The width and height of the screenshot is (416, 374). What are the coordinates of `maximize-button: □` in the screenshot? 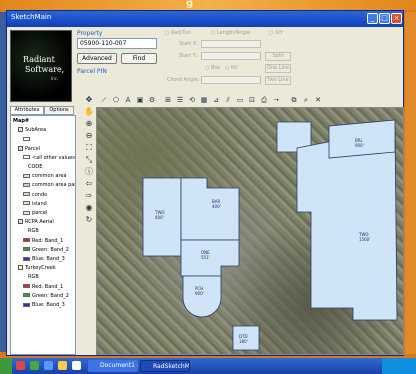 It's located at (384, 18).